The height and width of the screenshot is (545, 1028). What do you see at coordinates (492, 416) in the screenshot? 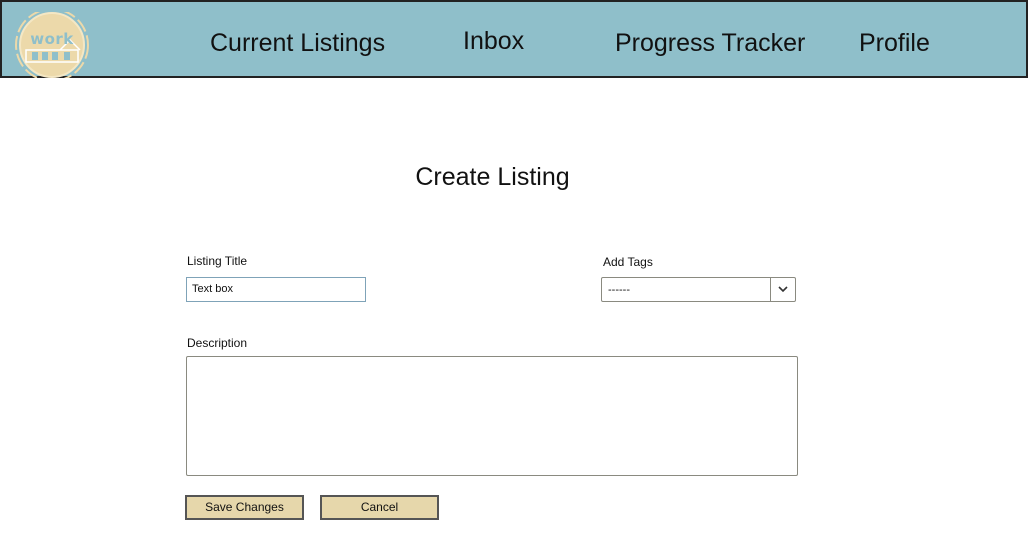
I see `description-textarea` at bounding box center [492, 416].